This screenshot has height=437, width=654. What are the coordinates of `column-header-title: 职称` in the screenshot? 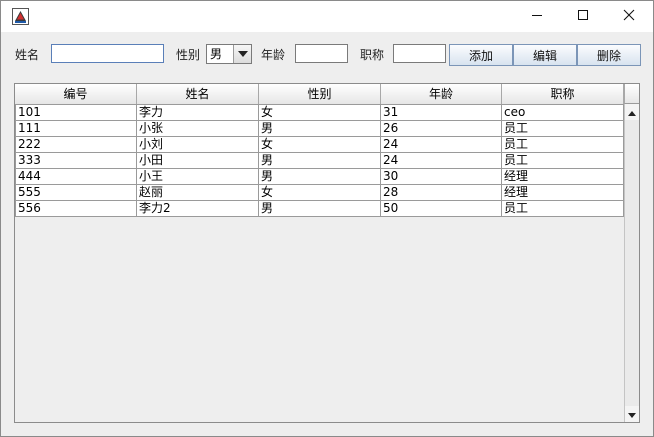 It's located at (563, 94).